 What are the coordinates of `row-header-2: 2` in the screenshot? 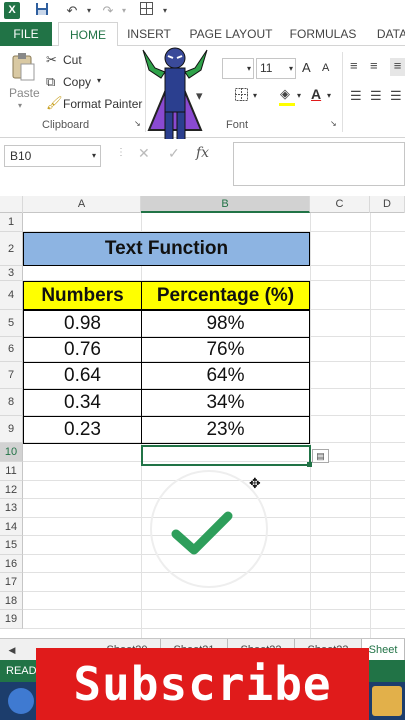 It's located at (11, 249).